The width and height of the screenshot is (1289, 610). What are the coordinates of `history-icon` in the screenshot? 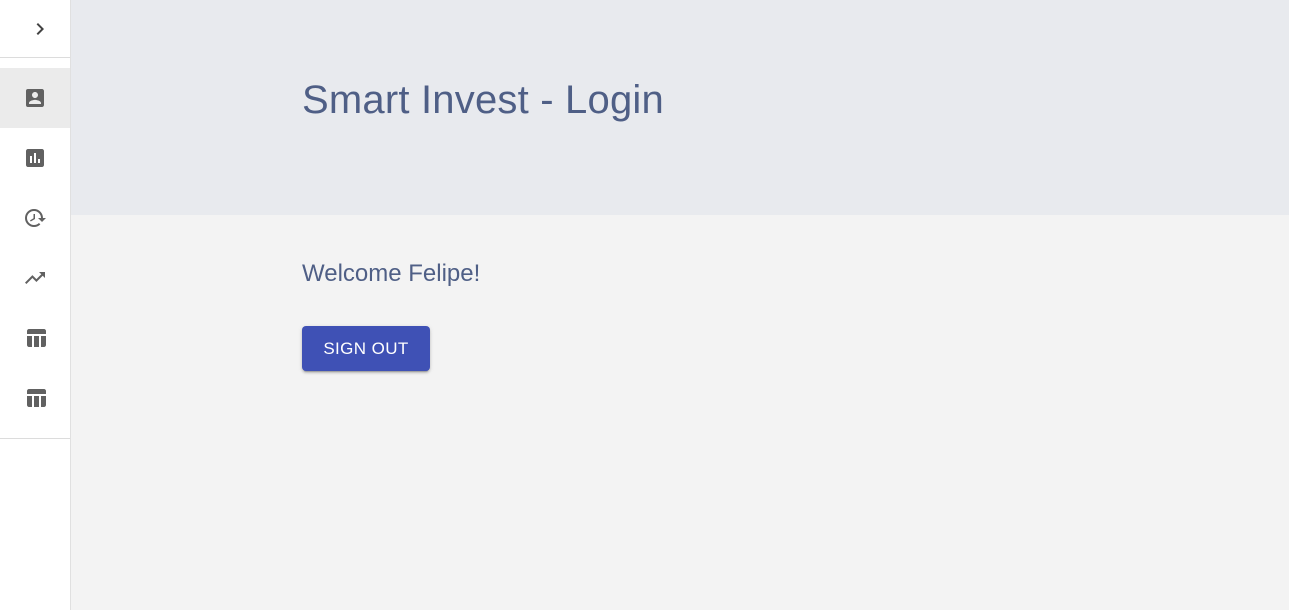 It's located at (35, 218).